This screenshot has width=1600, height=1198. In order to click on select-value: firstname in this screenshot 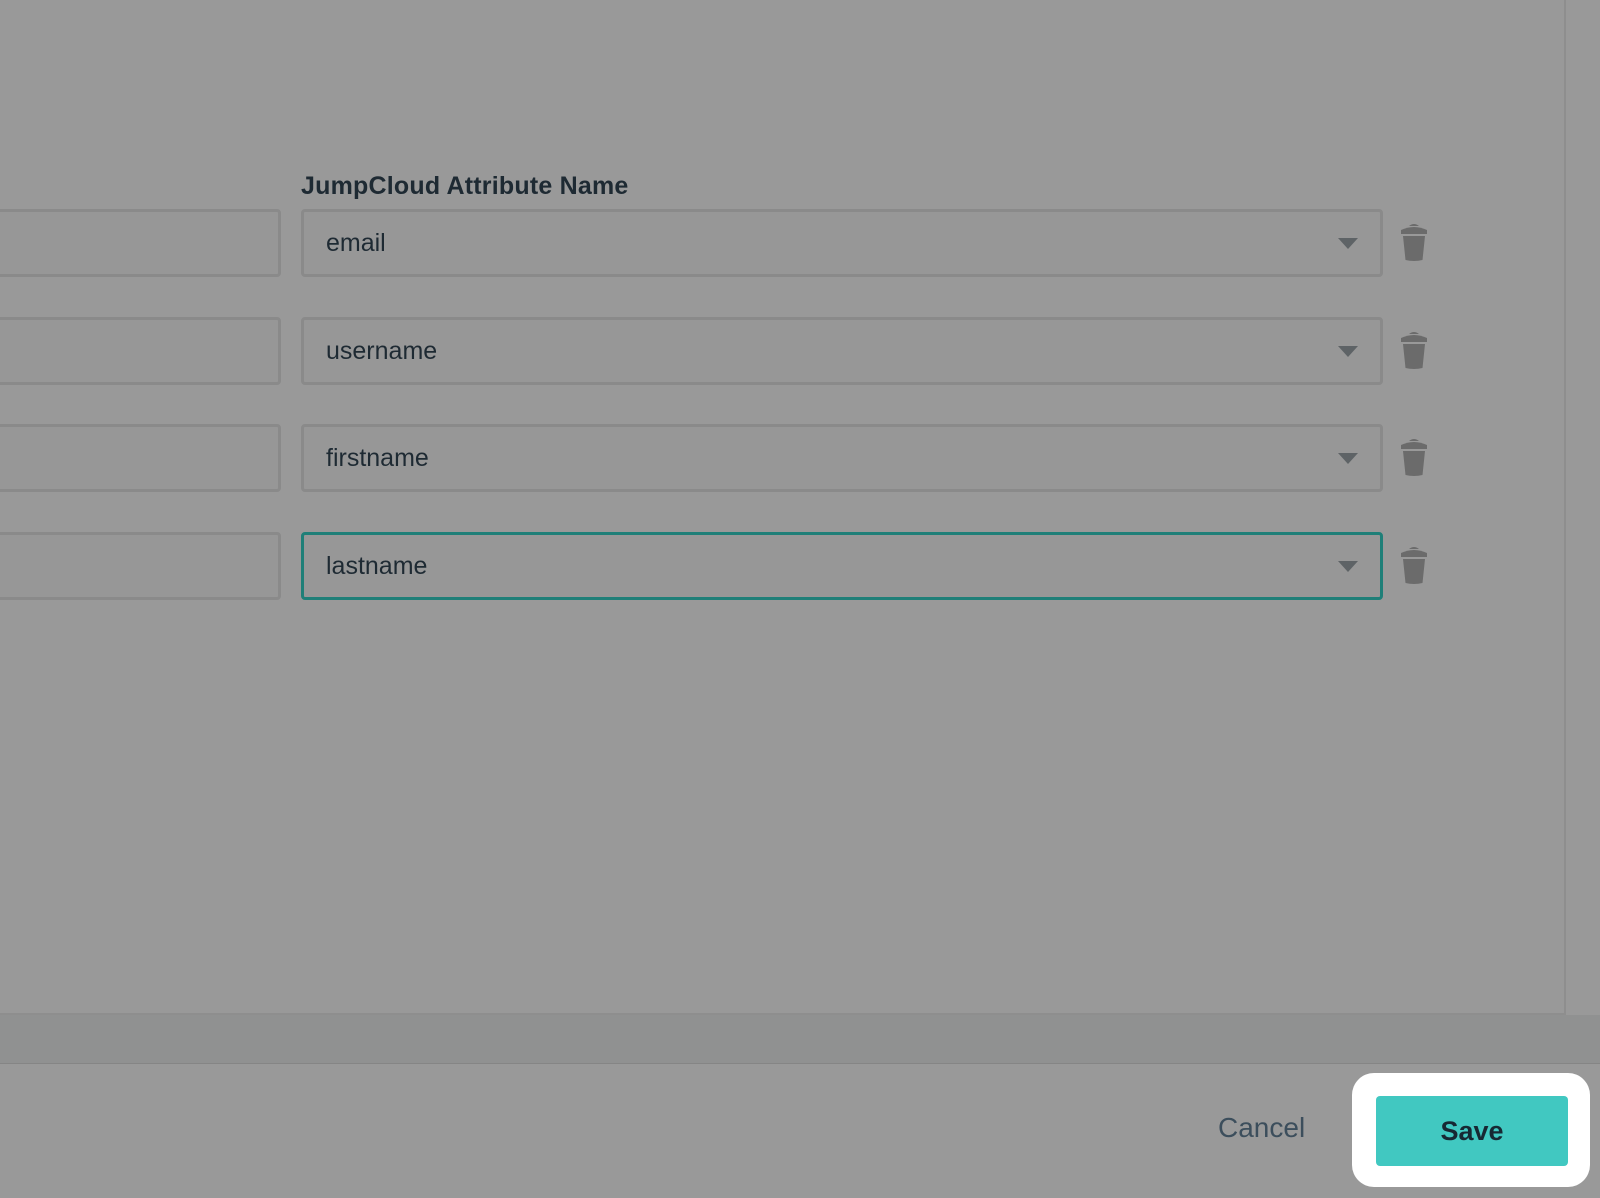, I will do `click(377, 458)`.